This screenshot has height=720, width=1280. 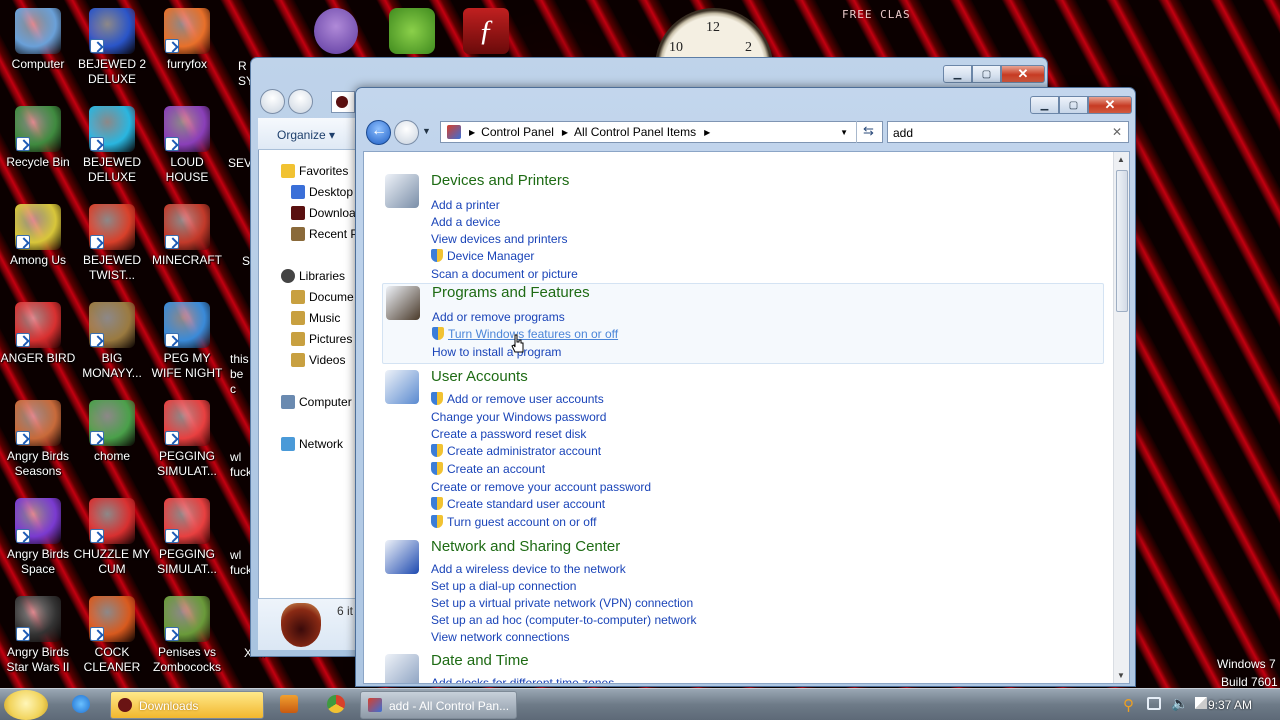 I want to click on result-link: Scan a document or picture, so click(x=504, y=274).